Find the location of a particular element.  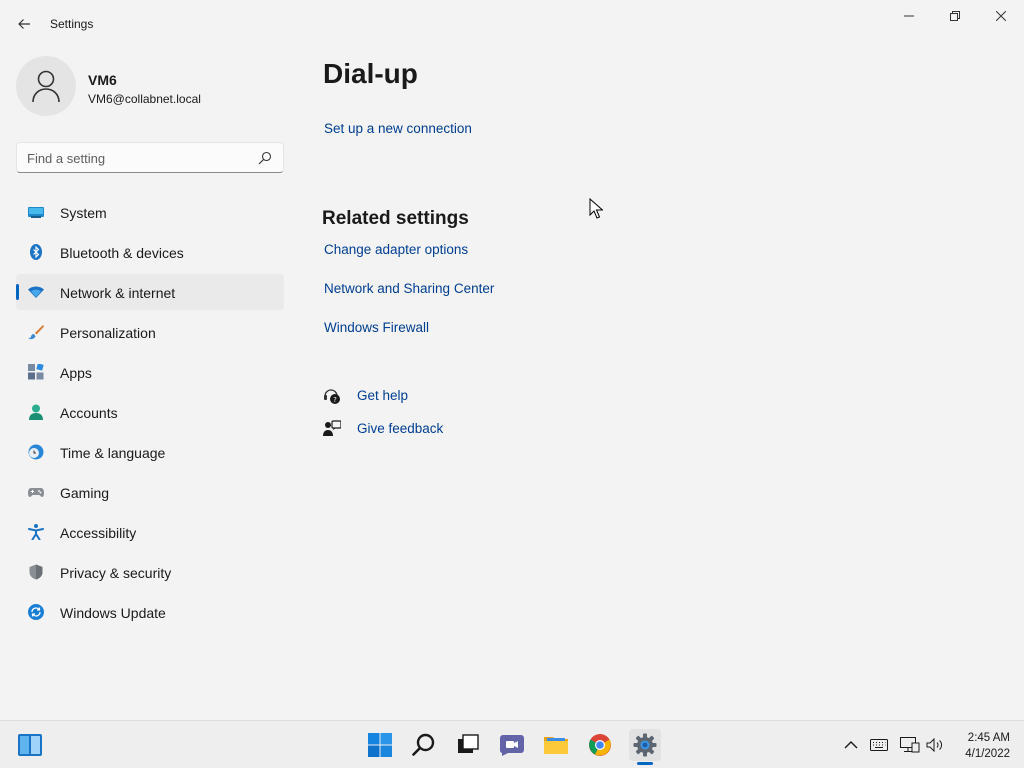

taskbar-search-button is located at coordinates (424, 745).